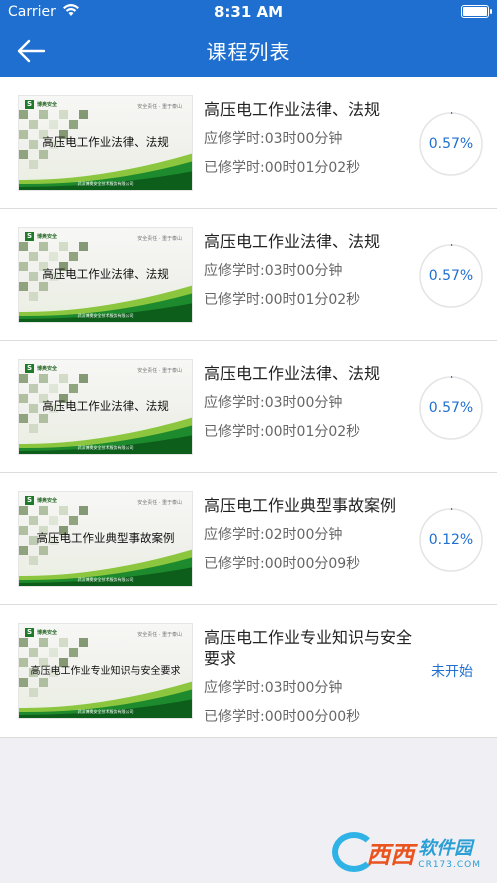 Image resolution: width=497 pixels, height=883 pixels. Describe the element at coordinates (476, 11) in the screenshot. I see `battery-icon` at that location.